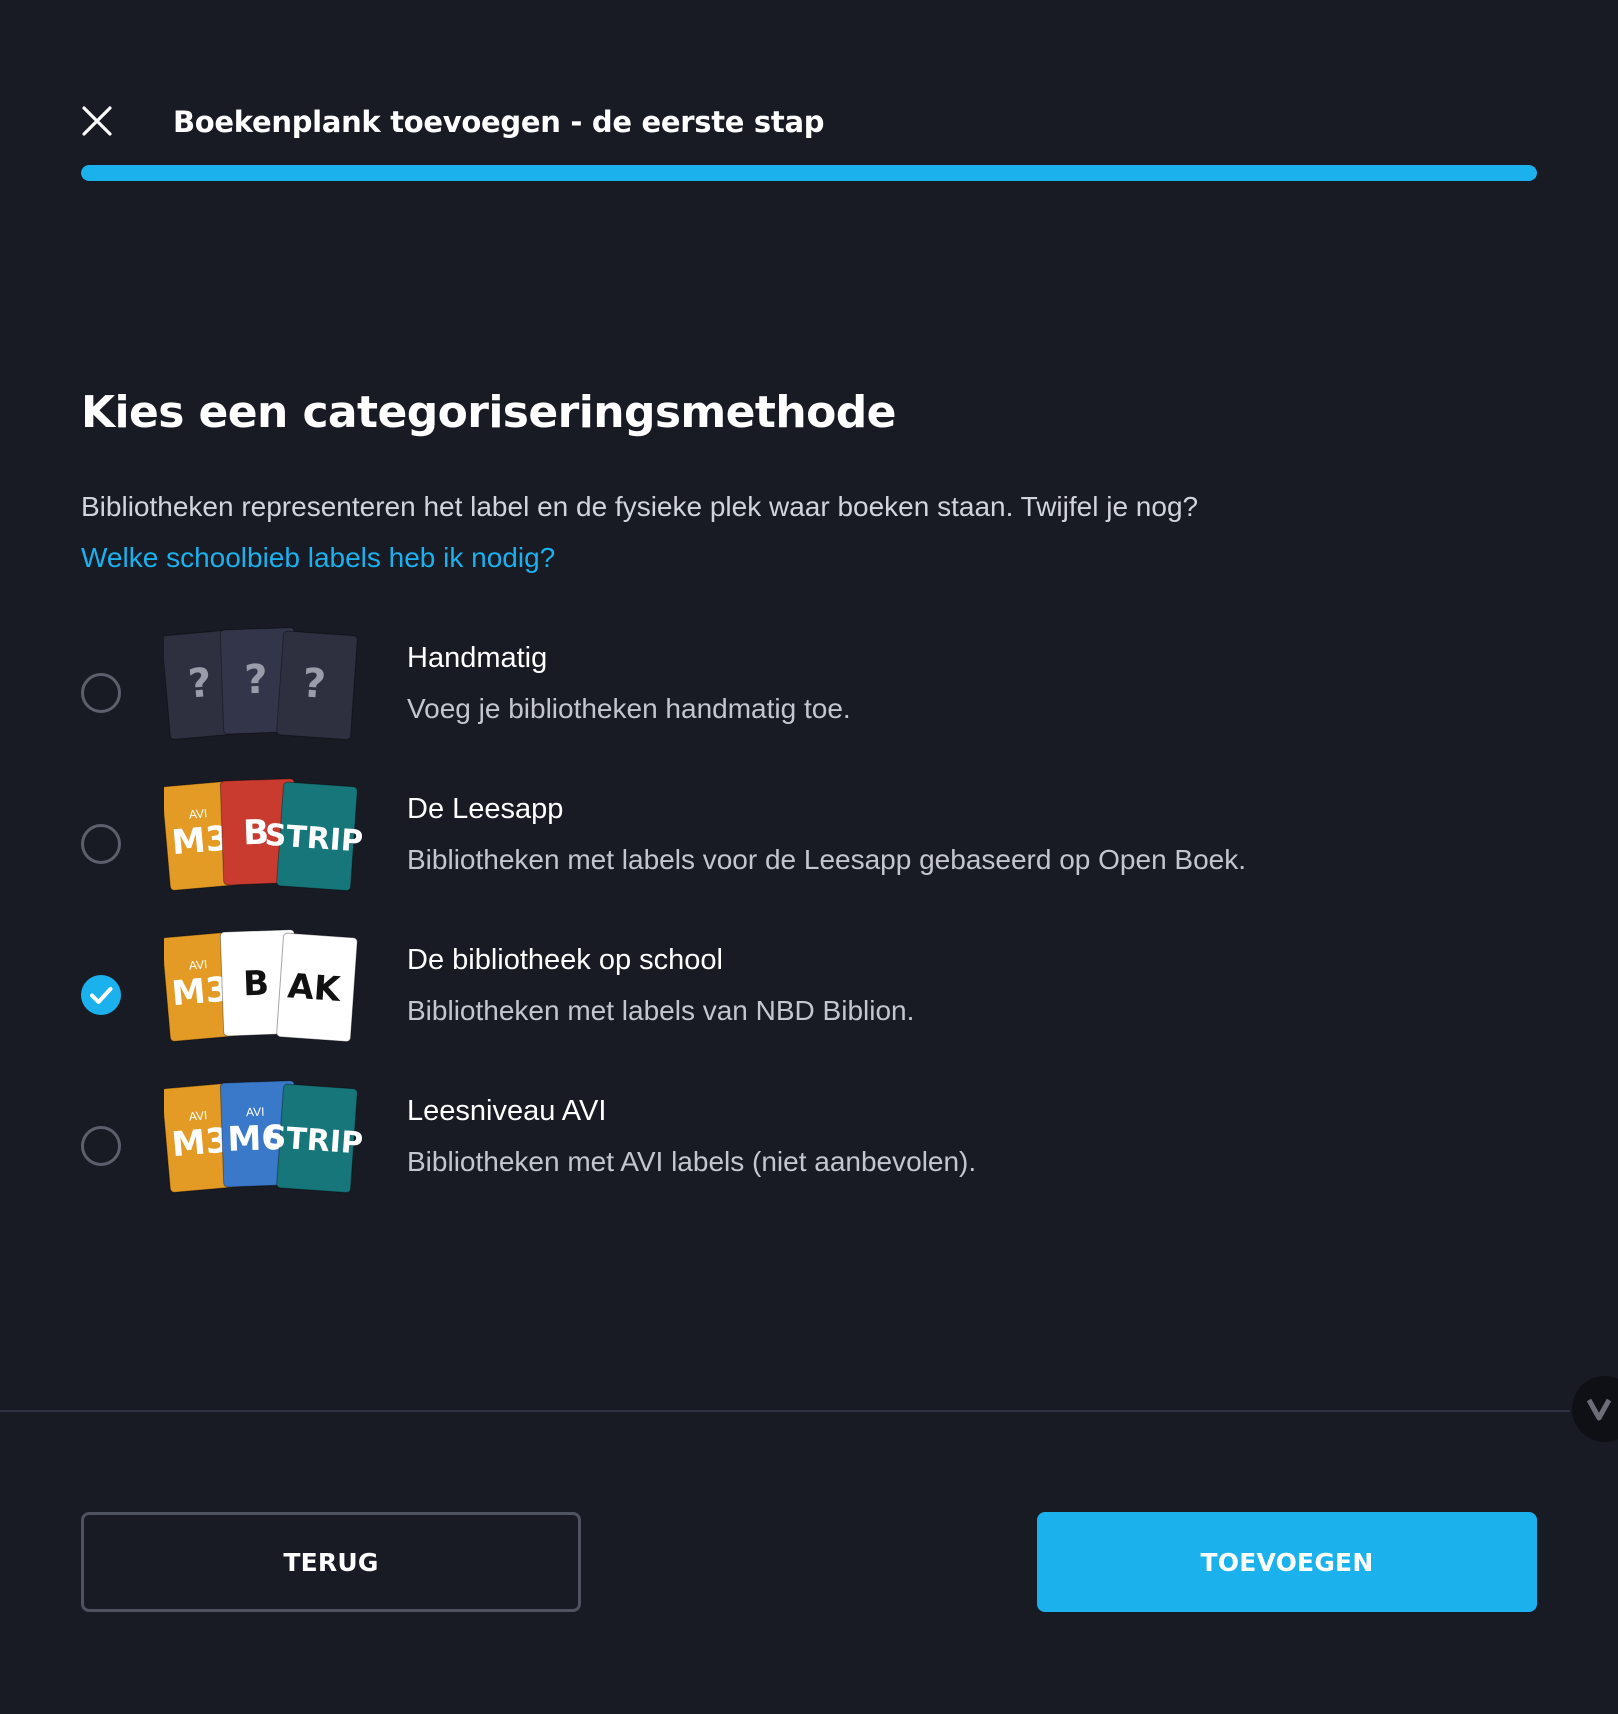 This screenshot has height=1714, width=1618. What do you see at coordinates (1287, 1562) in the screenshot?
I see `add-button: TOEVOEGEN` at bounding box center [1287, 1562].